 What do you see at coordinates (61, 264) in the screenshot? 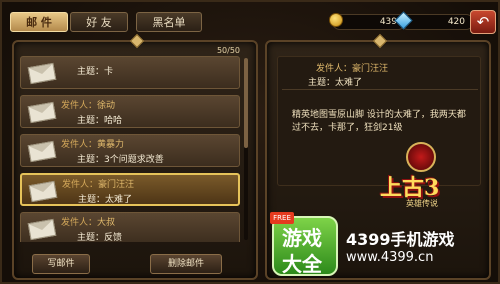
I see `write-mail-button: 写邮件` at bounding box center [61, 264].